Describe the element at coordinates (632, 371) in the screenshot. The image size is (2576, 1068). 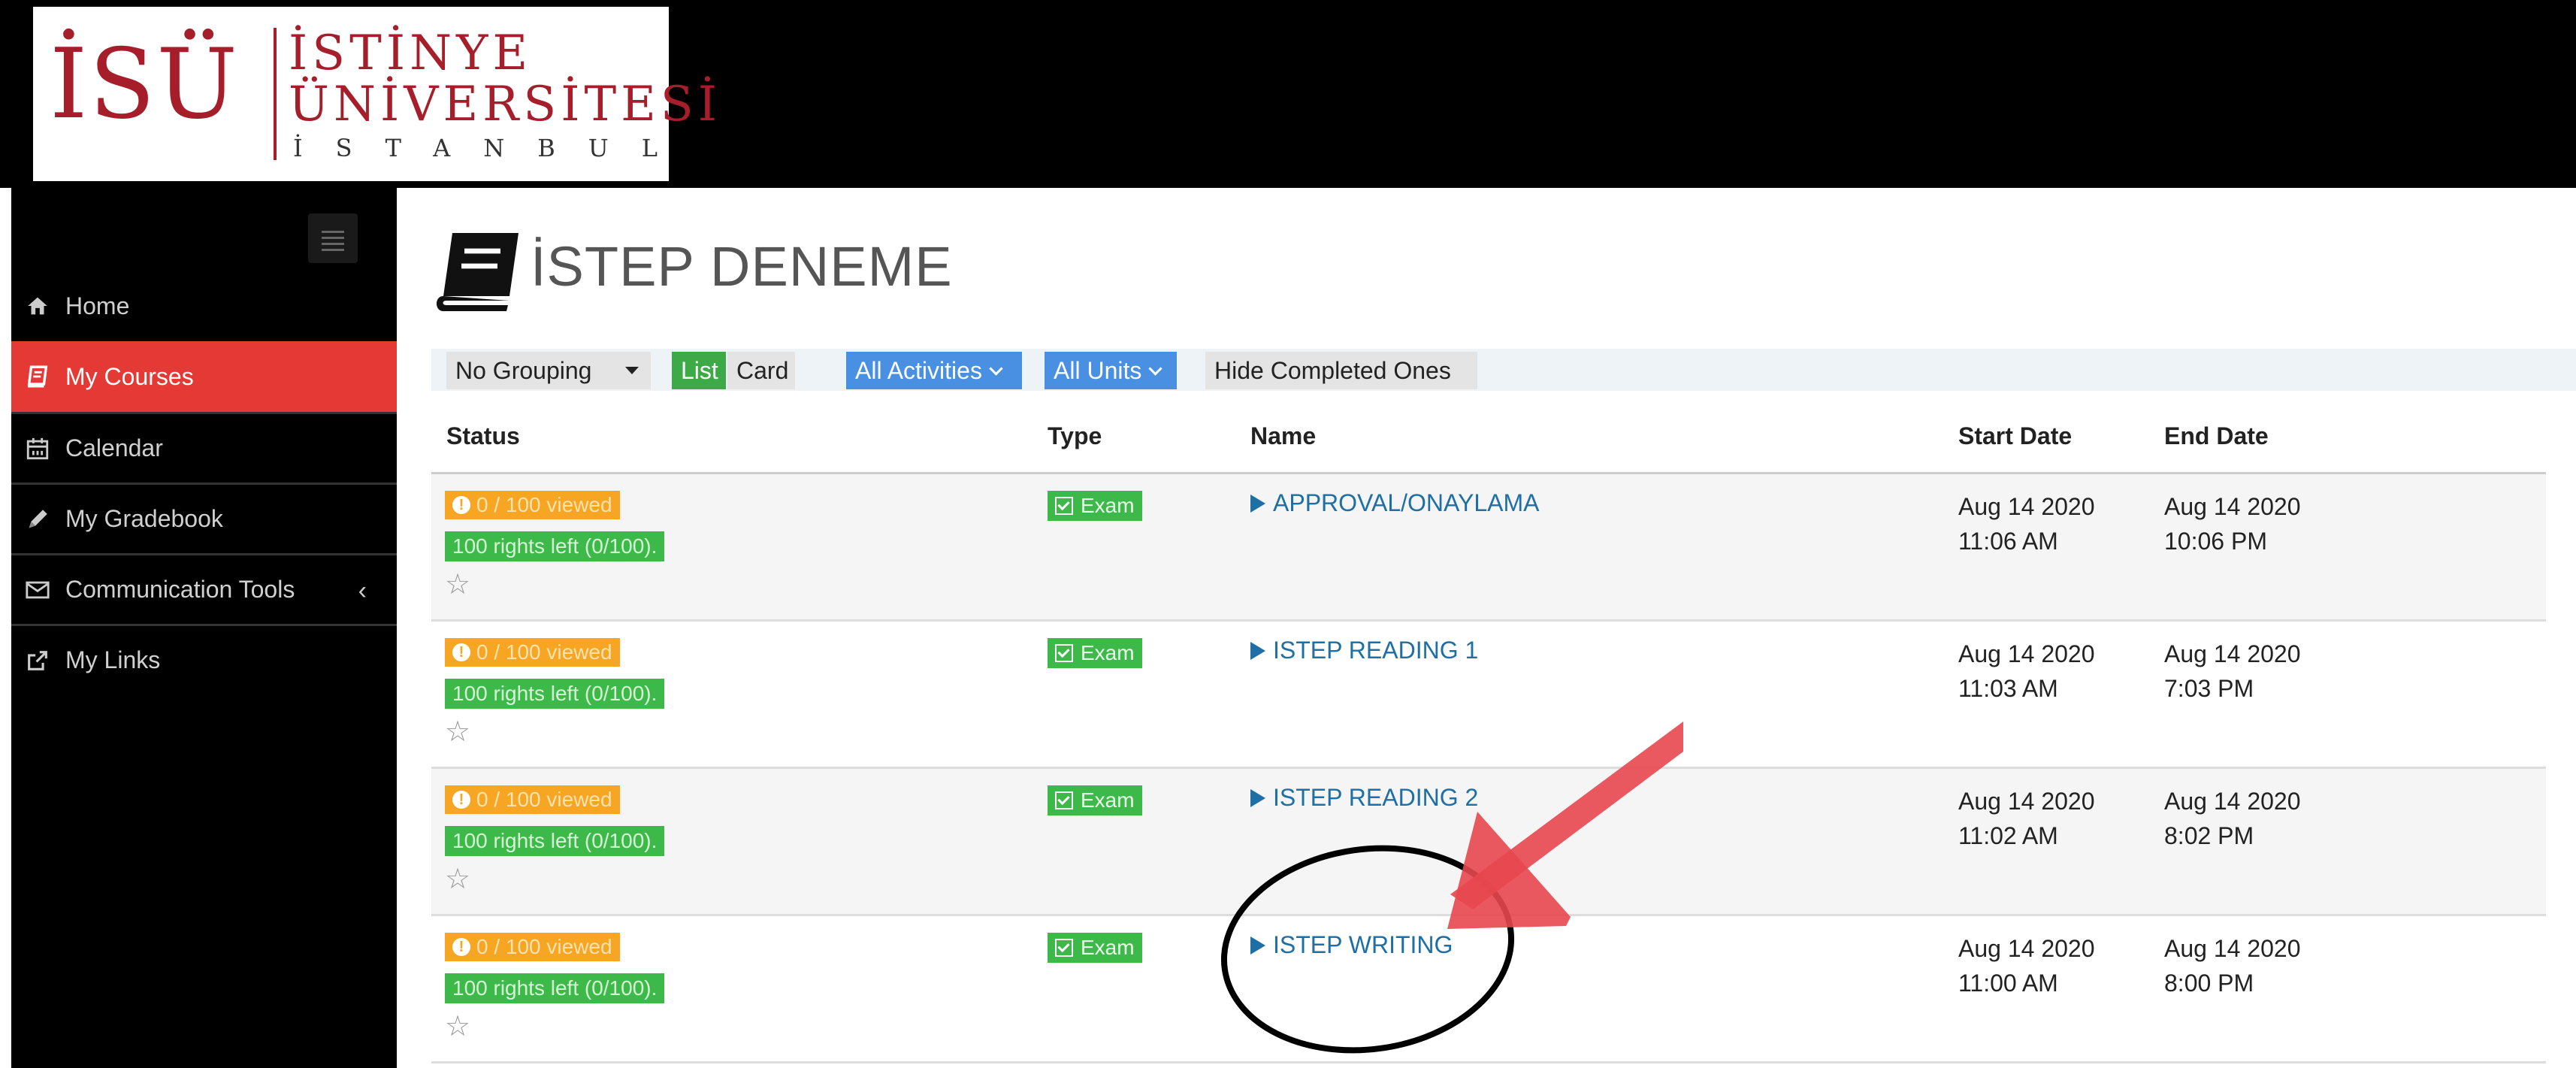
I see `caret-down-icon` at that location.